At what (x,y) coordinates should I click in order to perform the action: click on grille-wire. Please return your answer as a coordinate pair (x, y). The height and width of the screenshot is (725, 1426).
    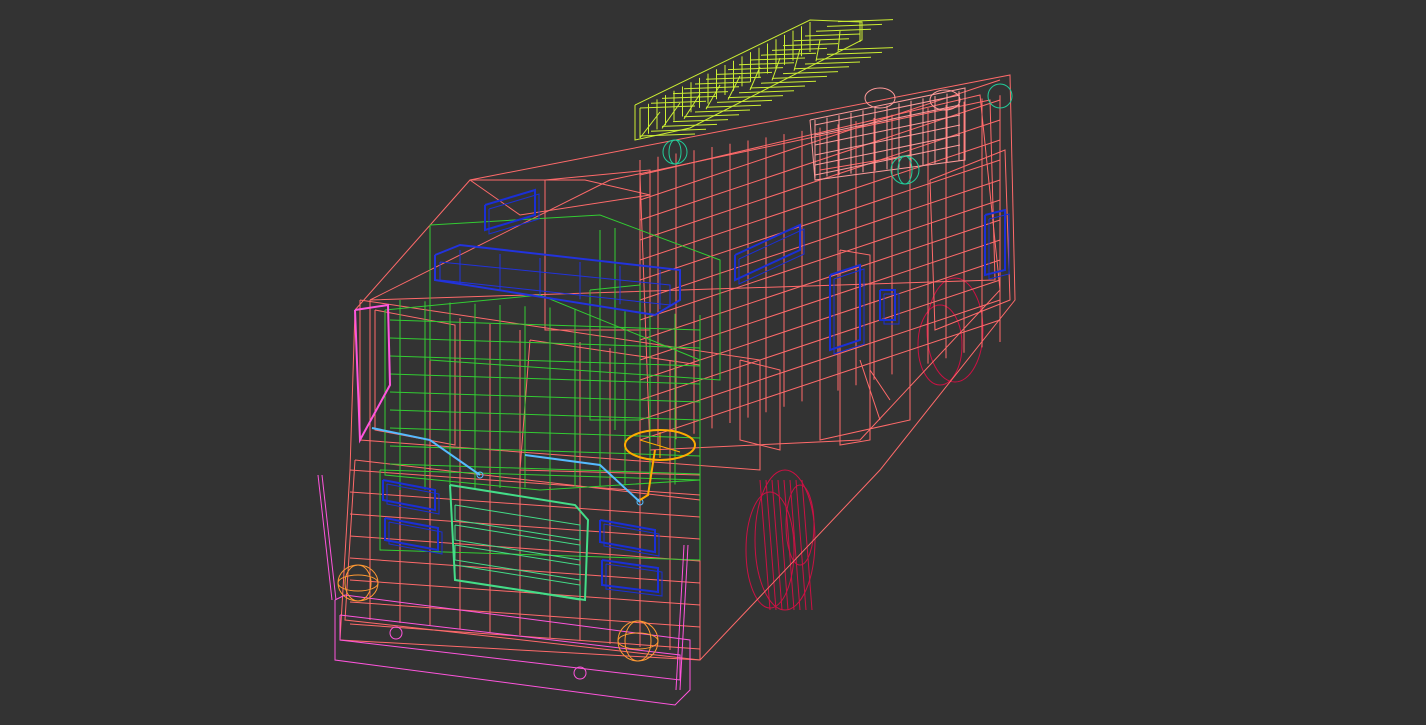
    Looking at the image, I should click on (519, 543).